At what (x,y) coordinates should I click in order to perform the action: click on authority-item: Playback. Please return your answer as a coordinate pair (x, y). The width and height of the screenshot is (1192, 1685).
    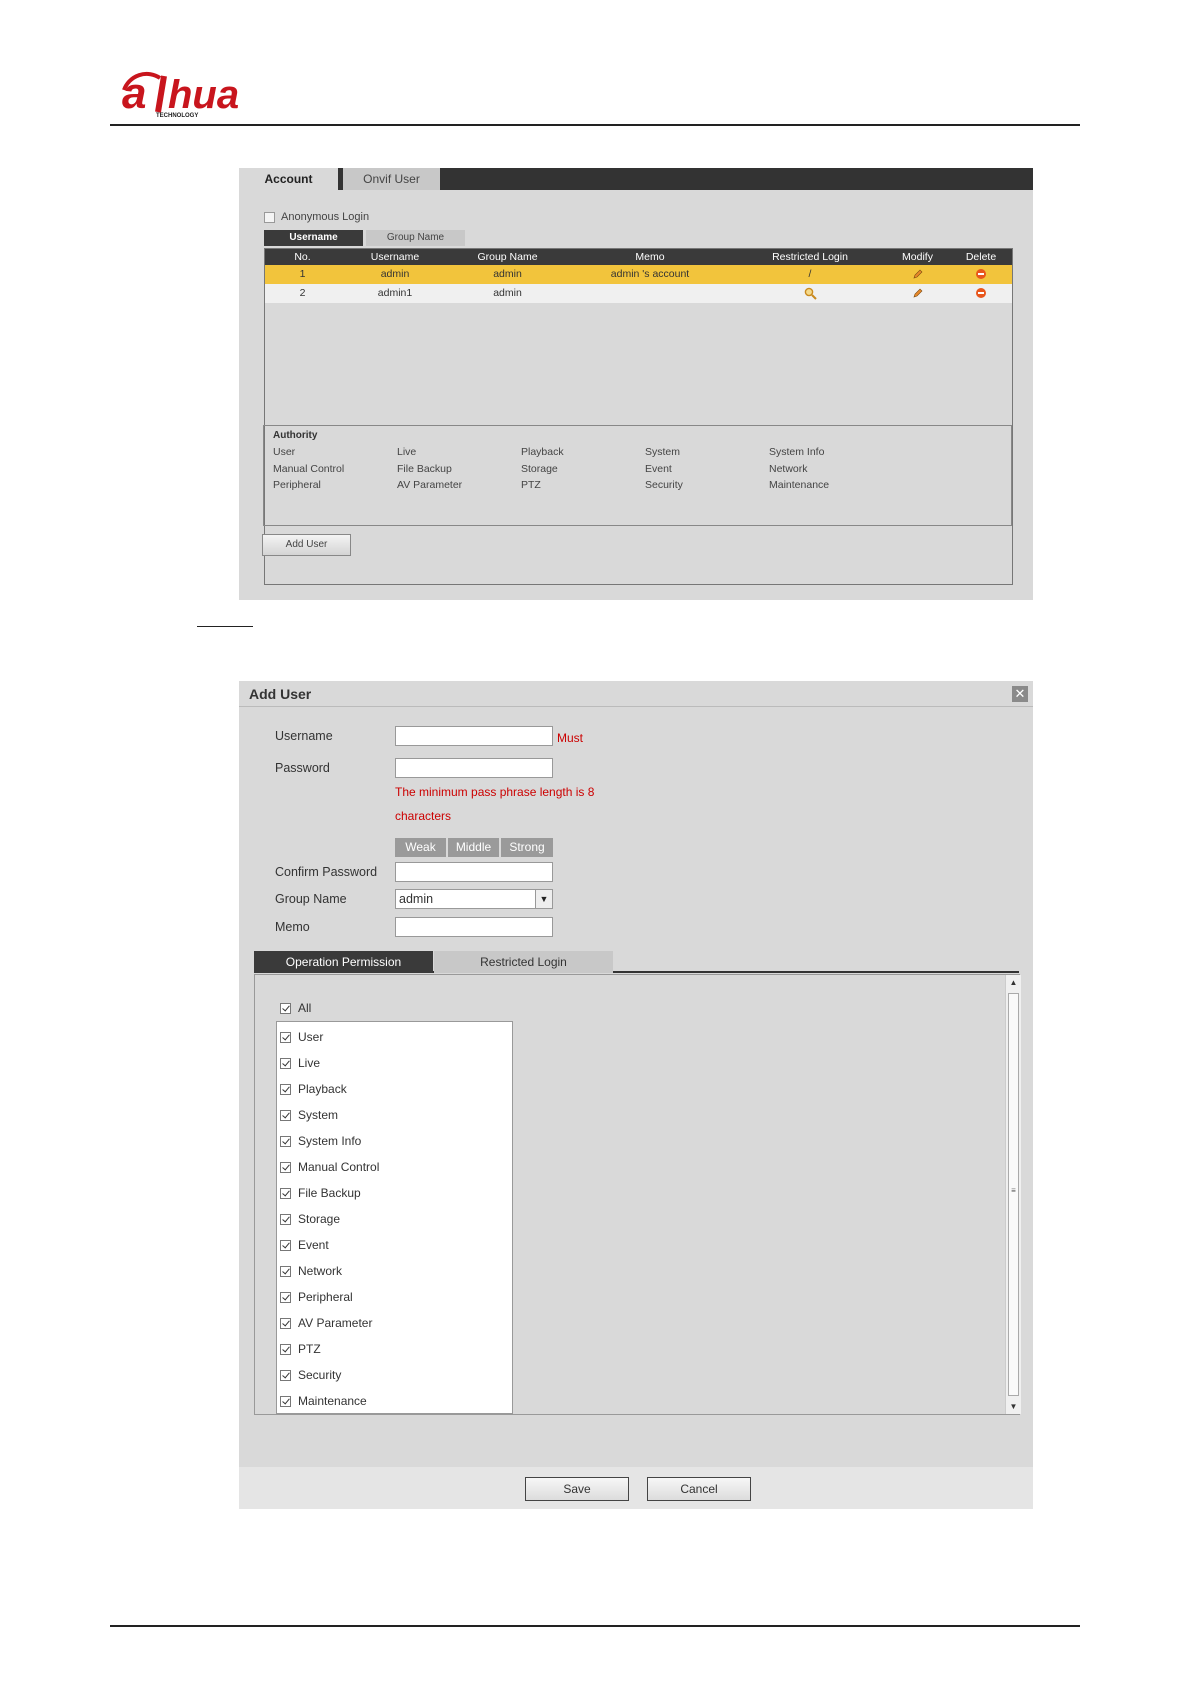
    Looking at the image, I should click on (542, 452).